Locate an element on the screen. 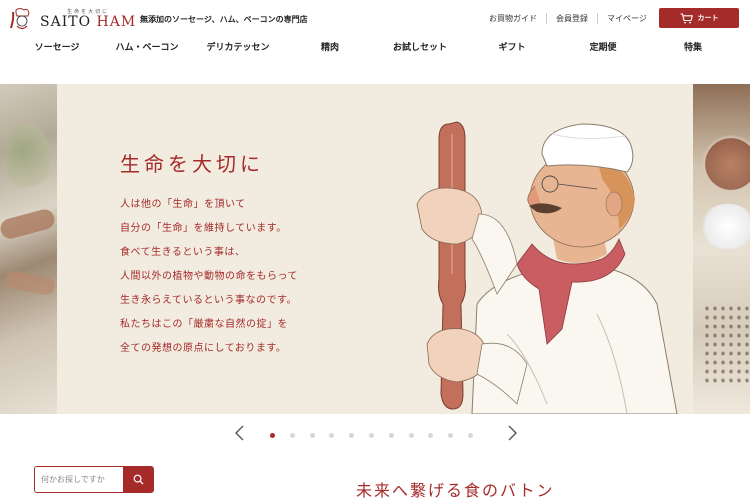 This screenshot has height=500, width=750. nav-trial-set: お試しセット is located at coordinates (420, 46).